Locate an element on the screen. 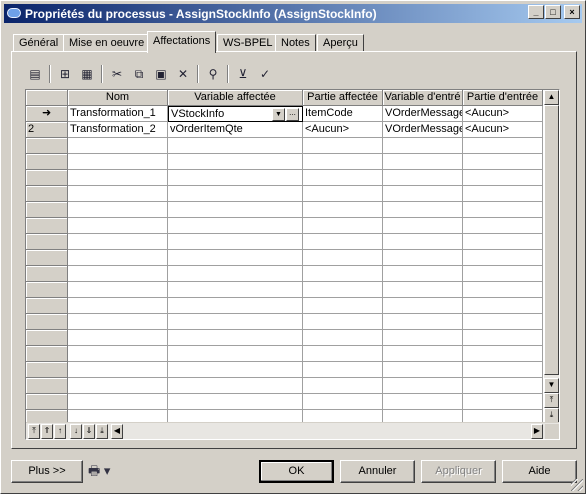 This screenshot has width=586, height=494. scroll-up-icon: ▲ is located at coordinates (551, 97).